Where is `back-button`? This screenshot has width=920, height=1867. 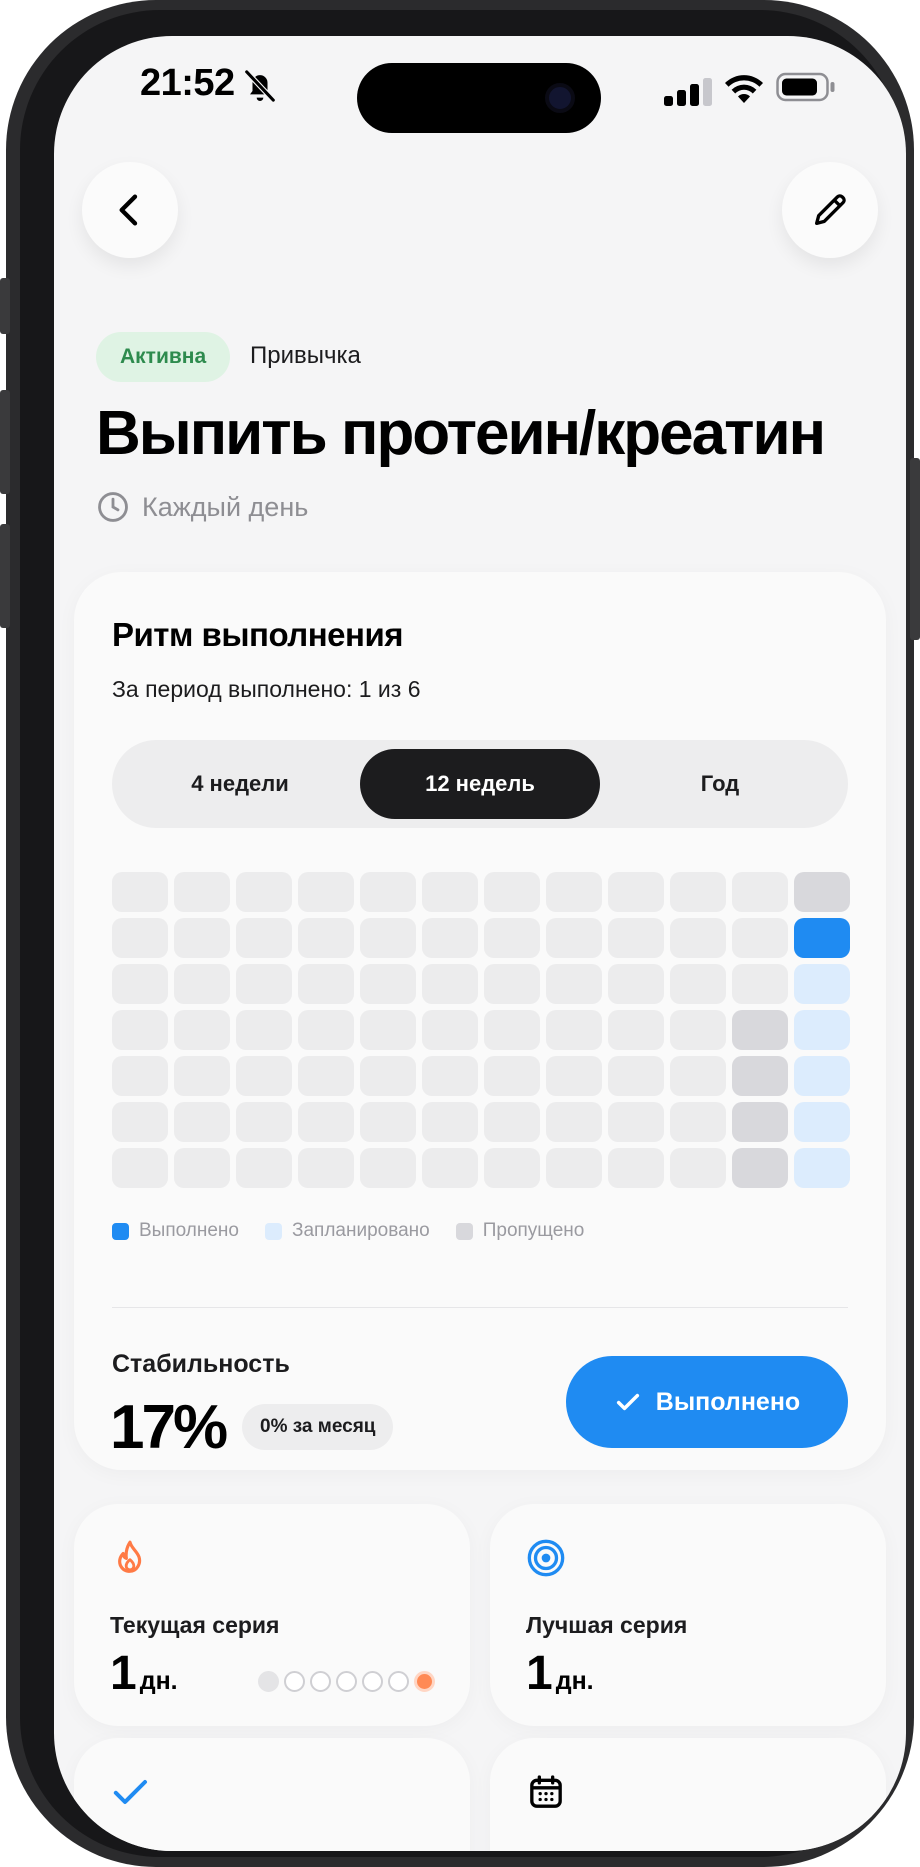
back-button is located at coordinates (130, 210).